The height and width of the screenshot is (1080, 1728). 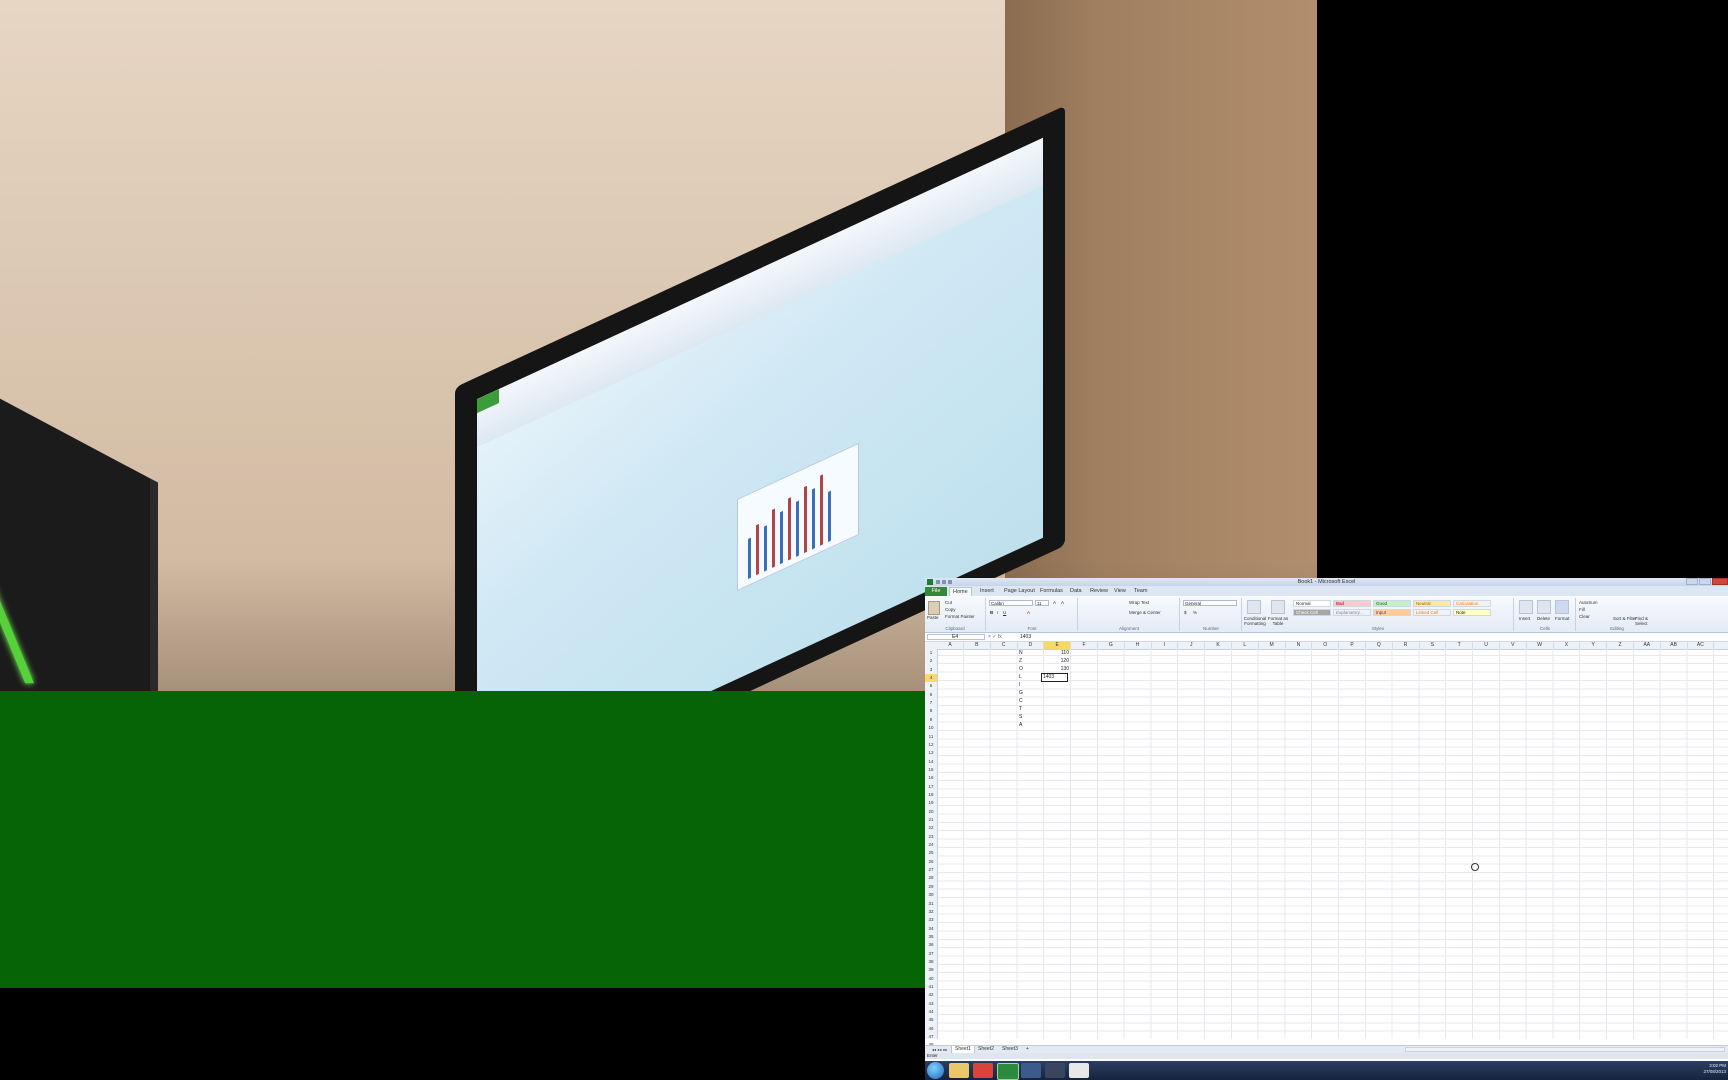 What do you see at coordinates (1021, 693) in the screenshot?
I see `cell-D6: G` at bounding box center [1021, 693].